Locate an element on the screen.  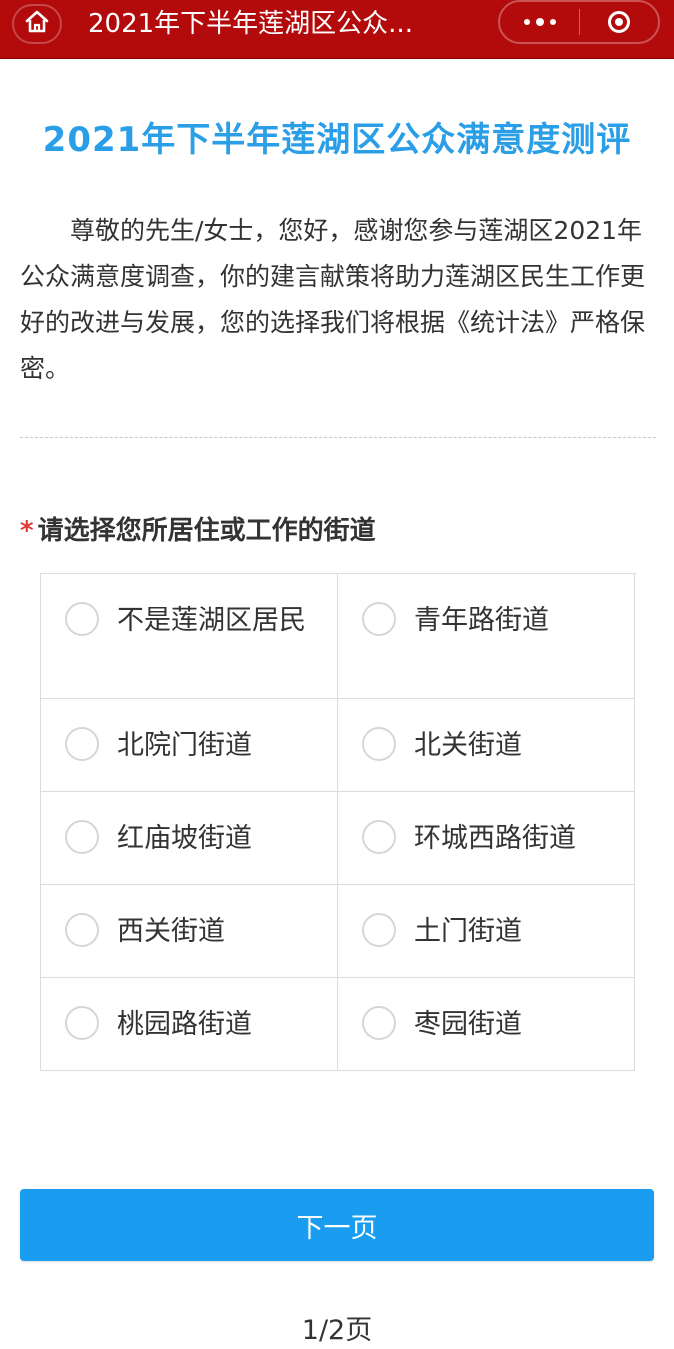
option-label: 西关街道 is located at coordinates (171, 931).